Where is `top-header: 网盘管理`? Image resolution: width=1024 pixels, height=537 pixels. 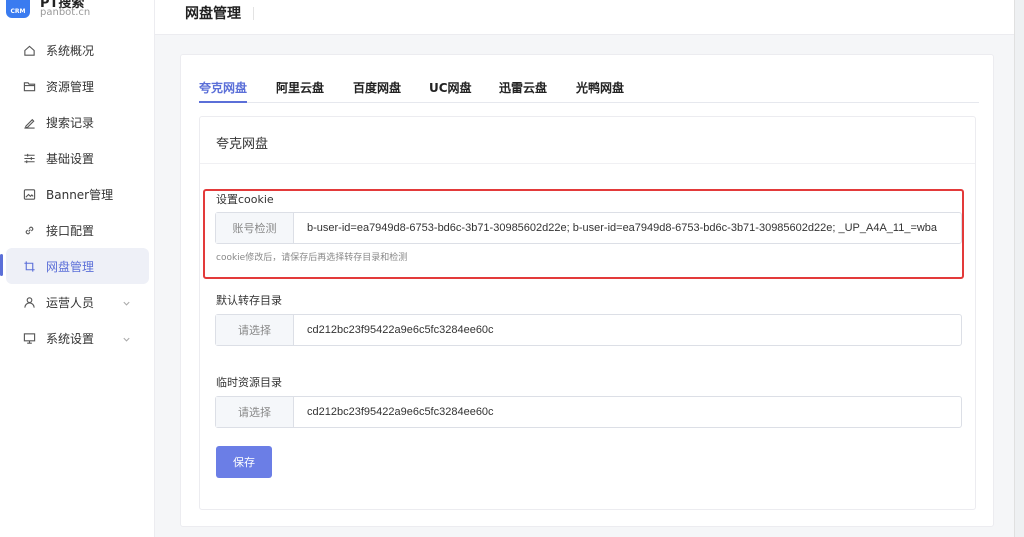 top-header: 网盘管理 is located at coordinates (589, 17).